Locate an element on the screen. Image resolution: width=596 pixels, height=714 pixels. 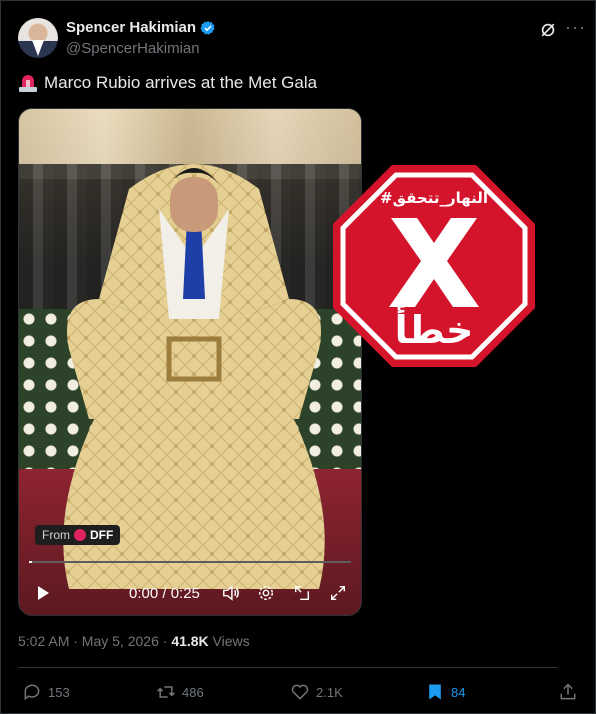
fact-check-false-stamp: #النهار_تتحقق خطأ is located at coordinates (434, 266).